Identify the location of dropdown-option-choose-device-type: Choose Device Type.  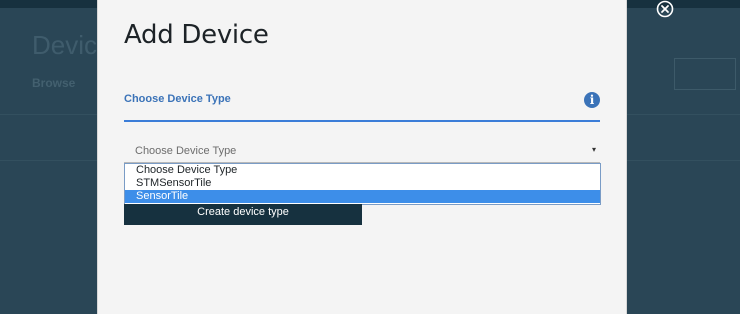
(362, 170).